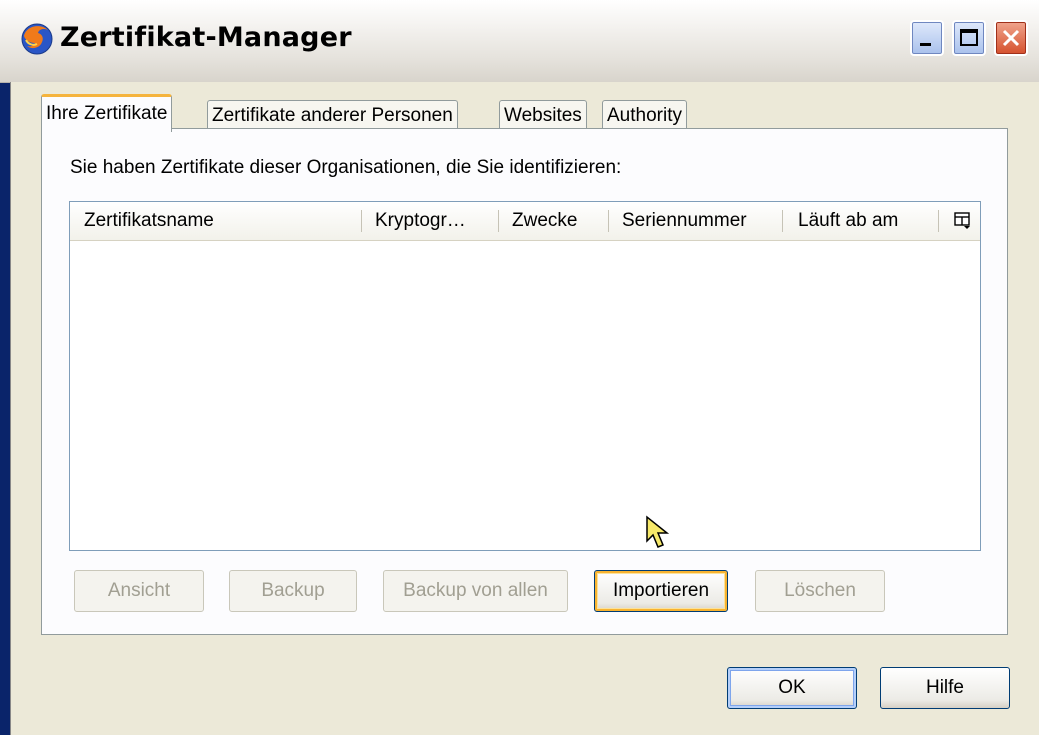 The image size is (1039, 735). What do you see at coordinates (332, 115) in the screenshot?
I see `tab-zertifikate-anderer-personen: Zertifikate anderer Personen` at bounding box center [332, 115].